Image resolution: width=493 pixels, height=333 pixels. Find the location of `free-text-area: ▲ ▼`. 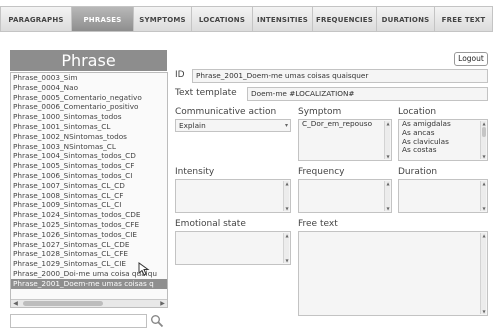

free-text-area: ▲ ▼ is located at coordinates (393, 273).